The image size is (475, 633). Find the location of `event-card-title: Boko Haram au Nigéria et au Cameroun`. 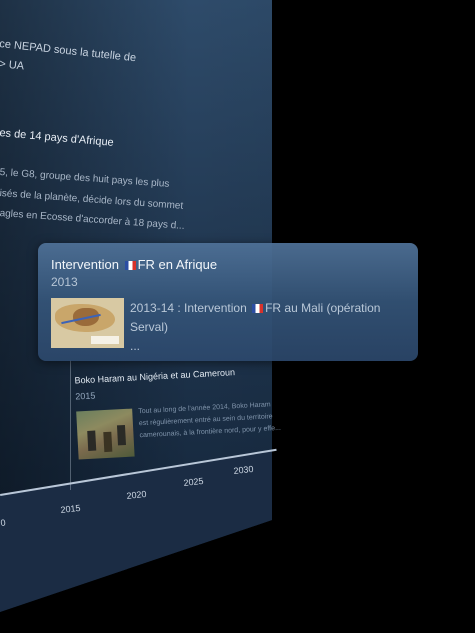

event-card-title: Boko Haram au Nigéria et au Cameroun is located at coordinates (155, 376).